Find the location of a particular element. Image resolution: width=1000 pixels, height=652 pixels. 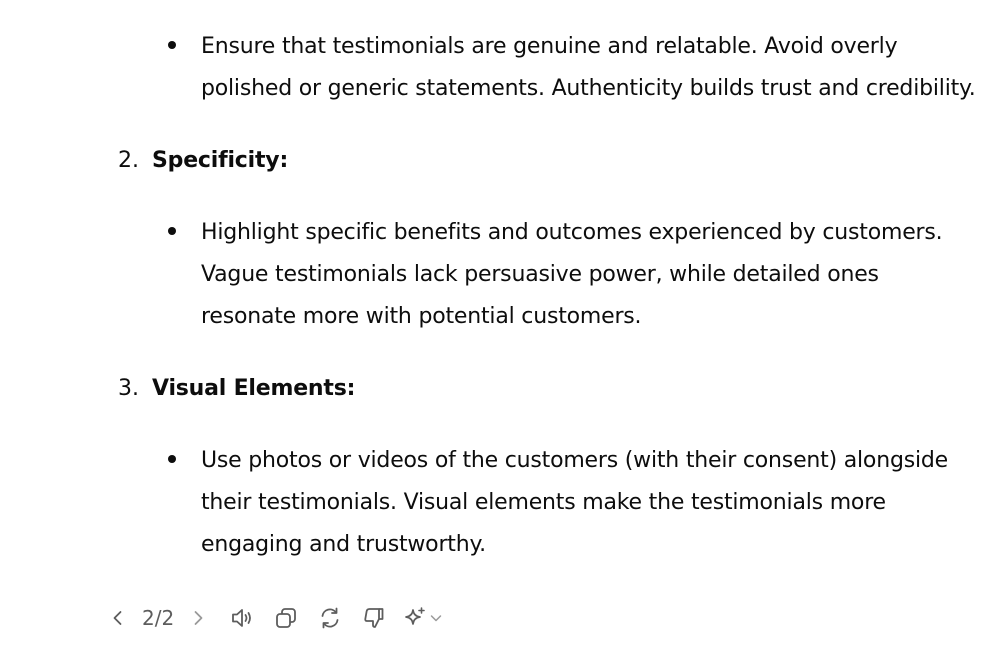

chevron-right-icon is located at coordinates (198, 618).